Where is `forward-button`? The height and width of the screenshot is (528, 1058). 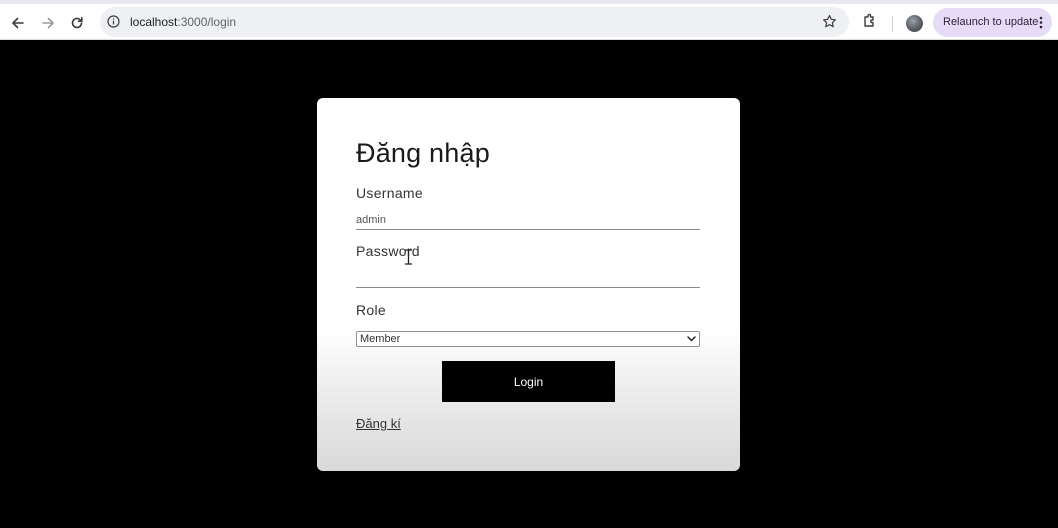 forward-button is located at coordinates (48, 23).